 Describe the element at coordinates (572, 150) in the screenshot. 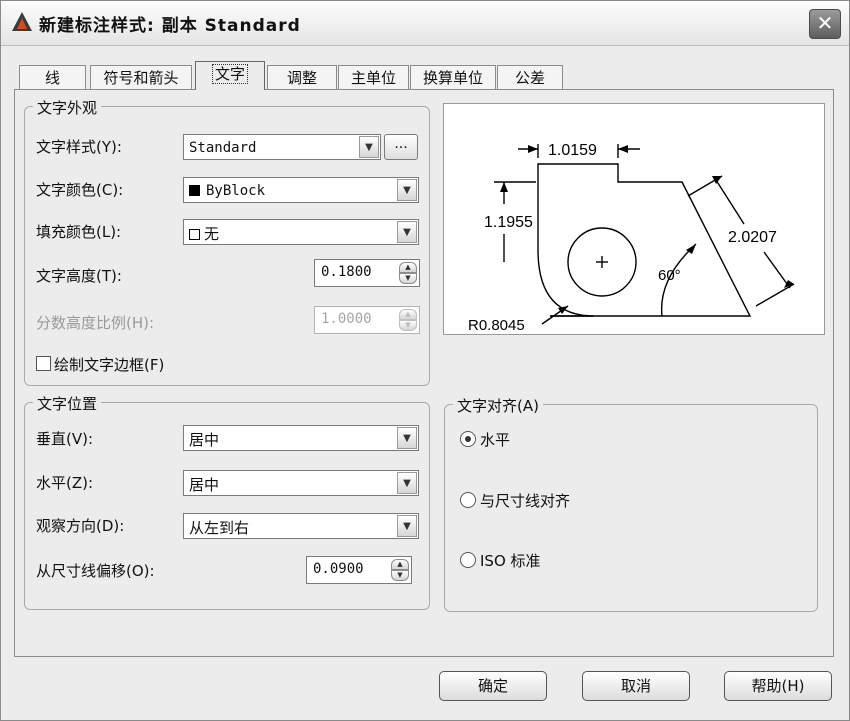

I see `dim-top-label: 1.0159` at that location.